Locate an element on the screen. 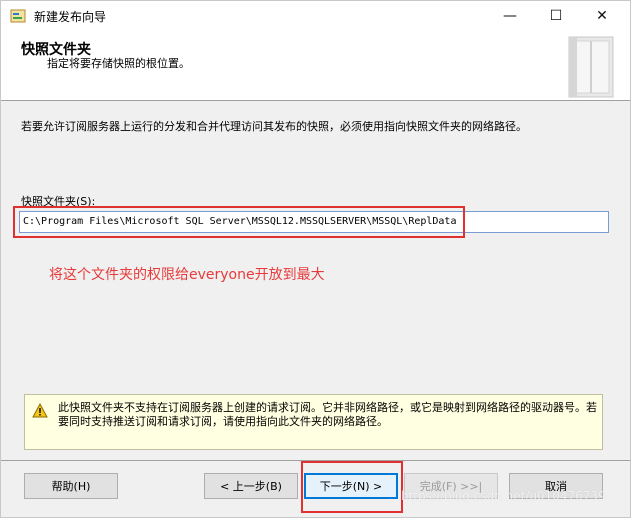 The height and width of the screenshot is (518, 631). finish-button: 完成(F) >>| is located at coordinates (451, 486).